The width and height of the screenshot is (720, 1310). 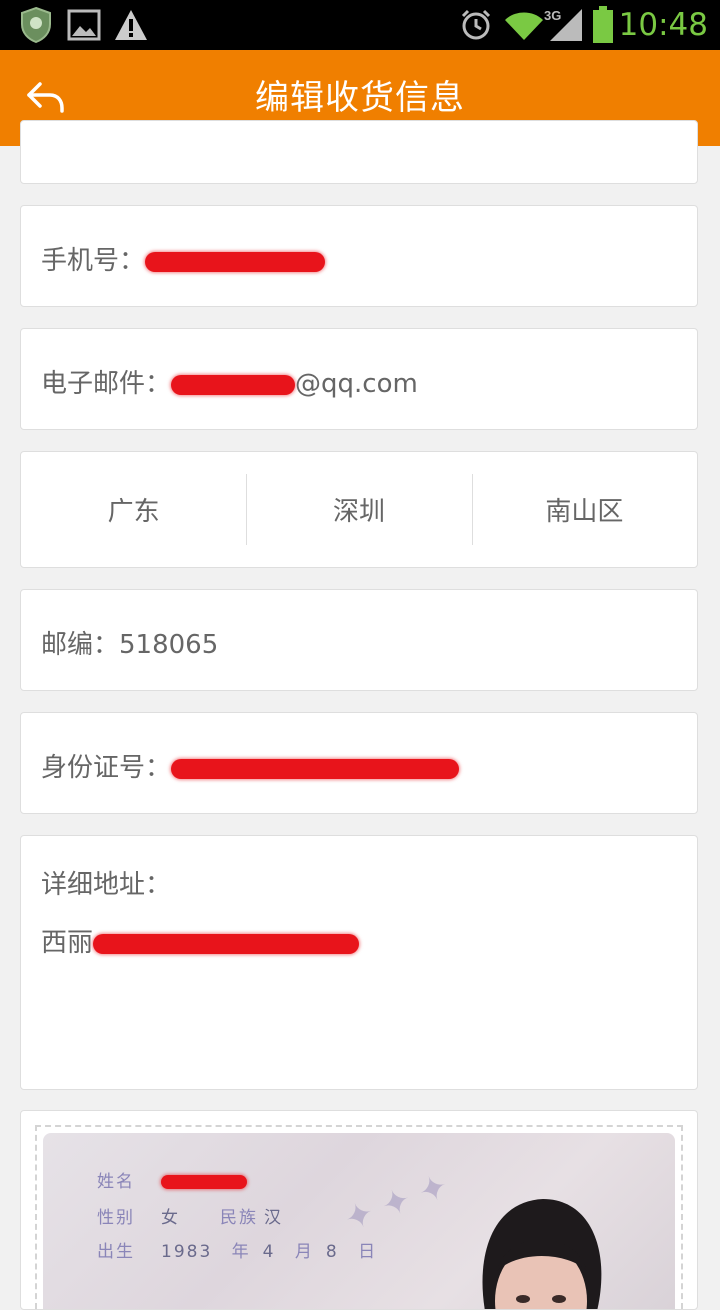 I want to click on back-button, so click(x=46, y=98).